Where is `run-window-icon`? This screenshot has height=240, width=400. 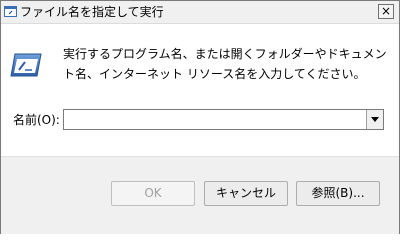 run-window-icon is located at coordinates (26, 65).